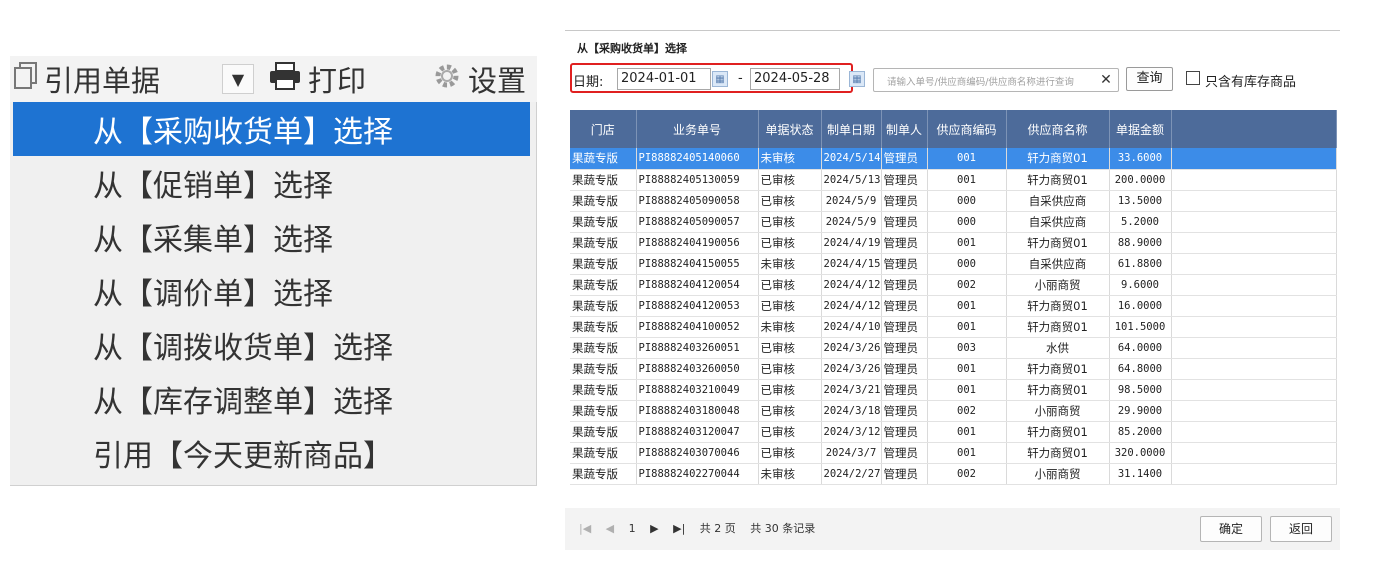 Image resolution: width=1392 pixels, height=561 pixels. Describe the element at coordinates (585, 528) in the screenshot. I see `first-page-icon: |◀` at that location.